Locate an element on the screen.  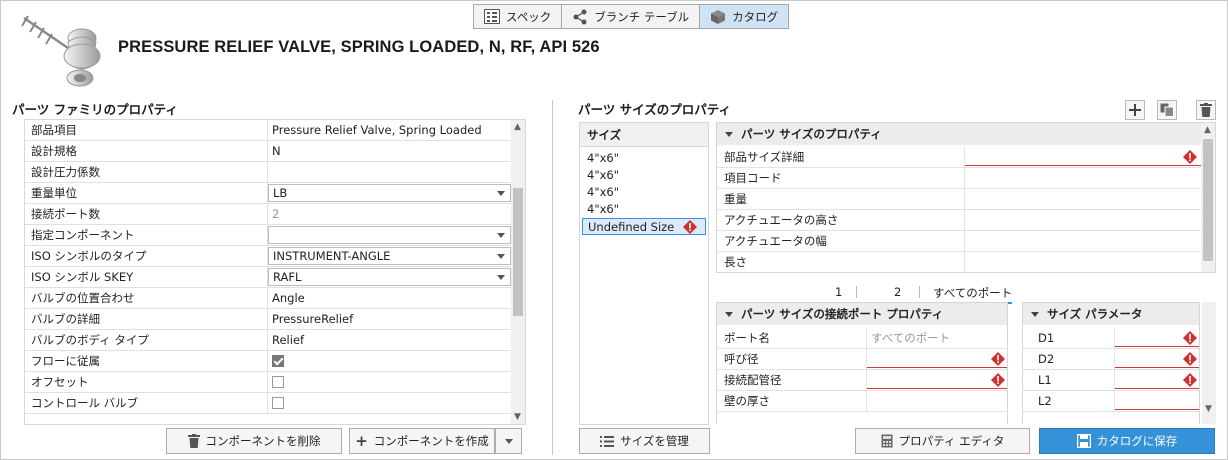
lower-scrollbar: ▼ is located at coordinates (1209, 363).